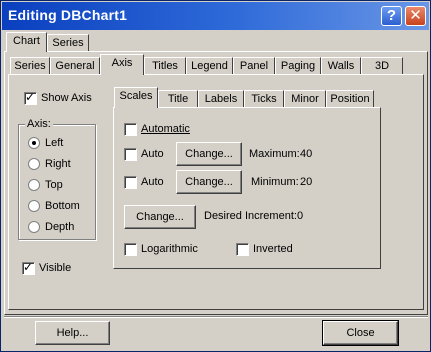 This screenshot has width=431, height=352. What do you see at coordinates (30, 66) in the screenshot?
I see `tab-series: Series` at bounding box center [30, 66].